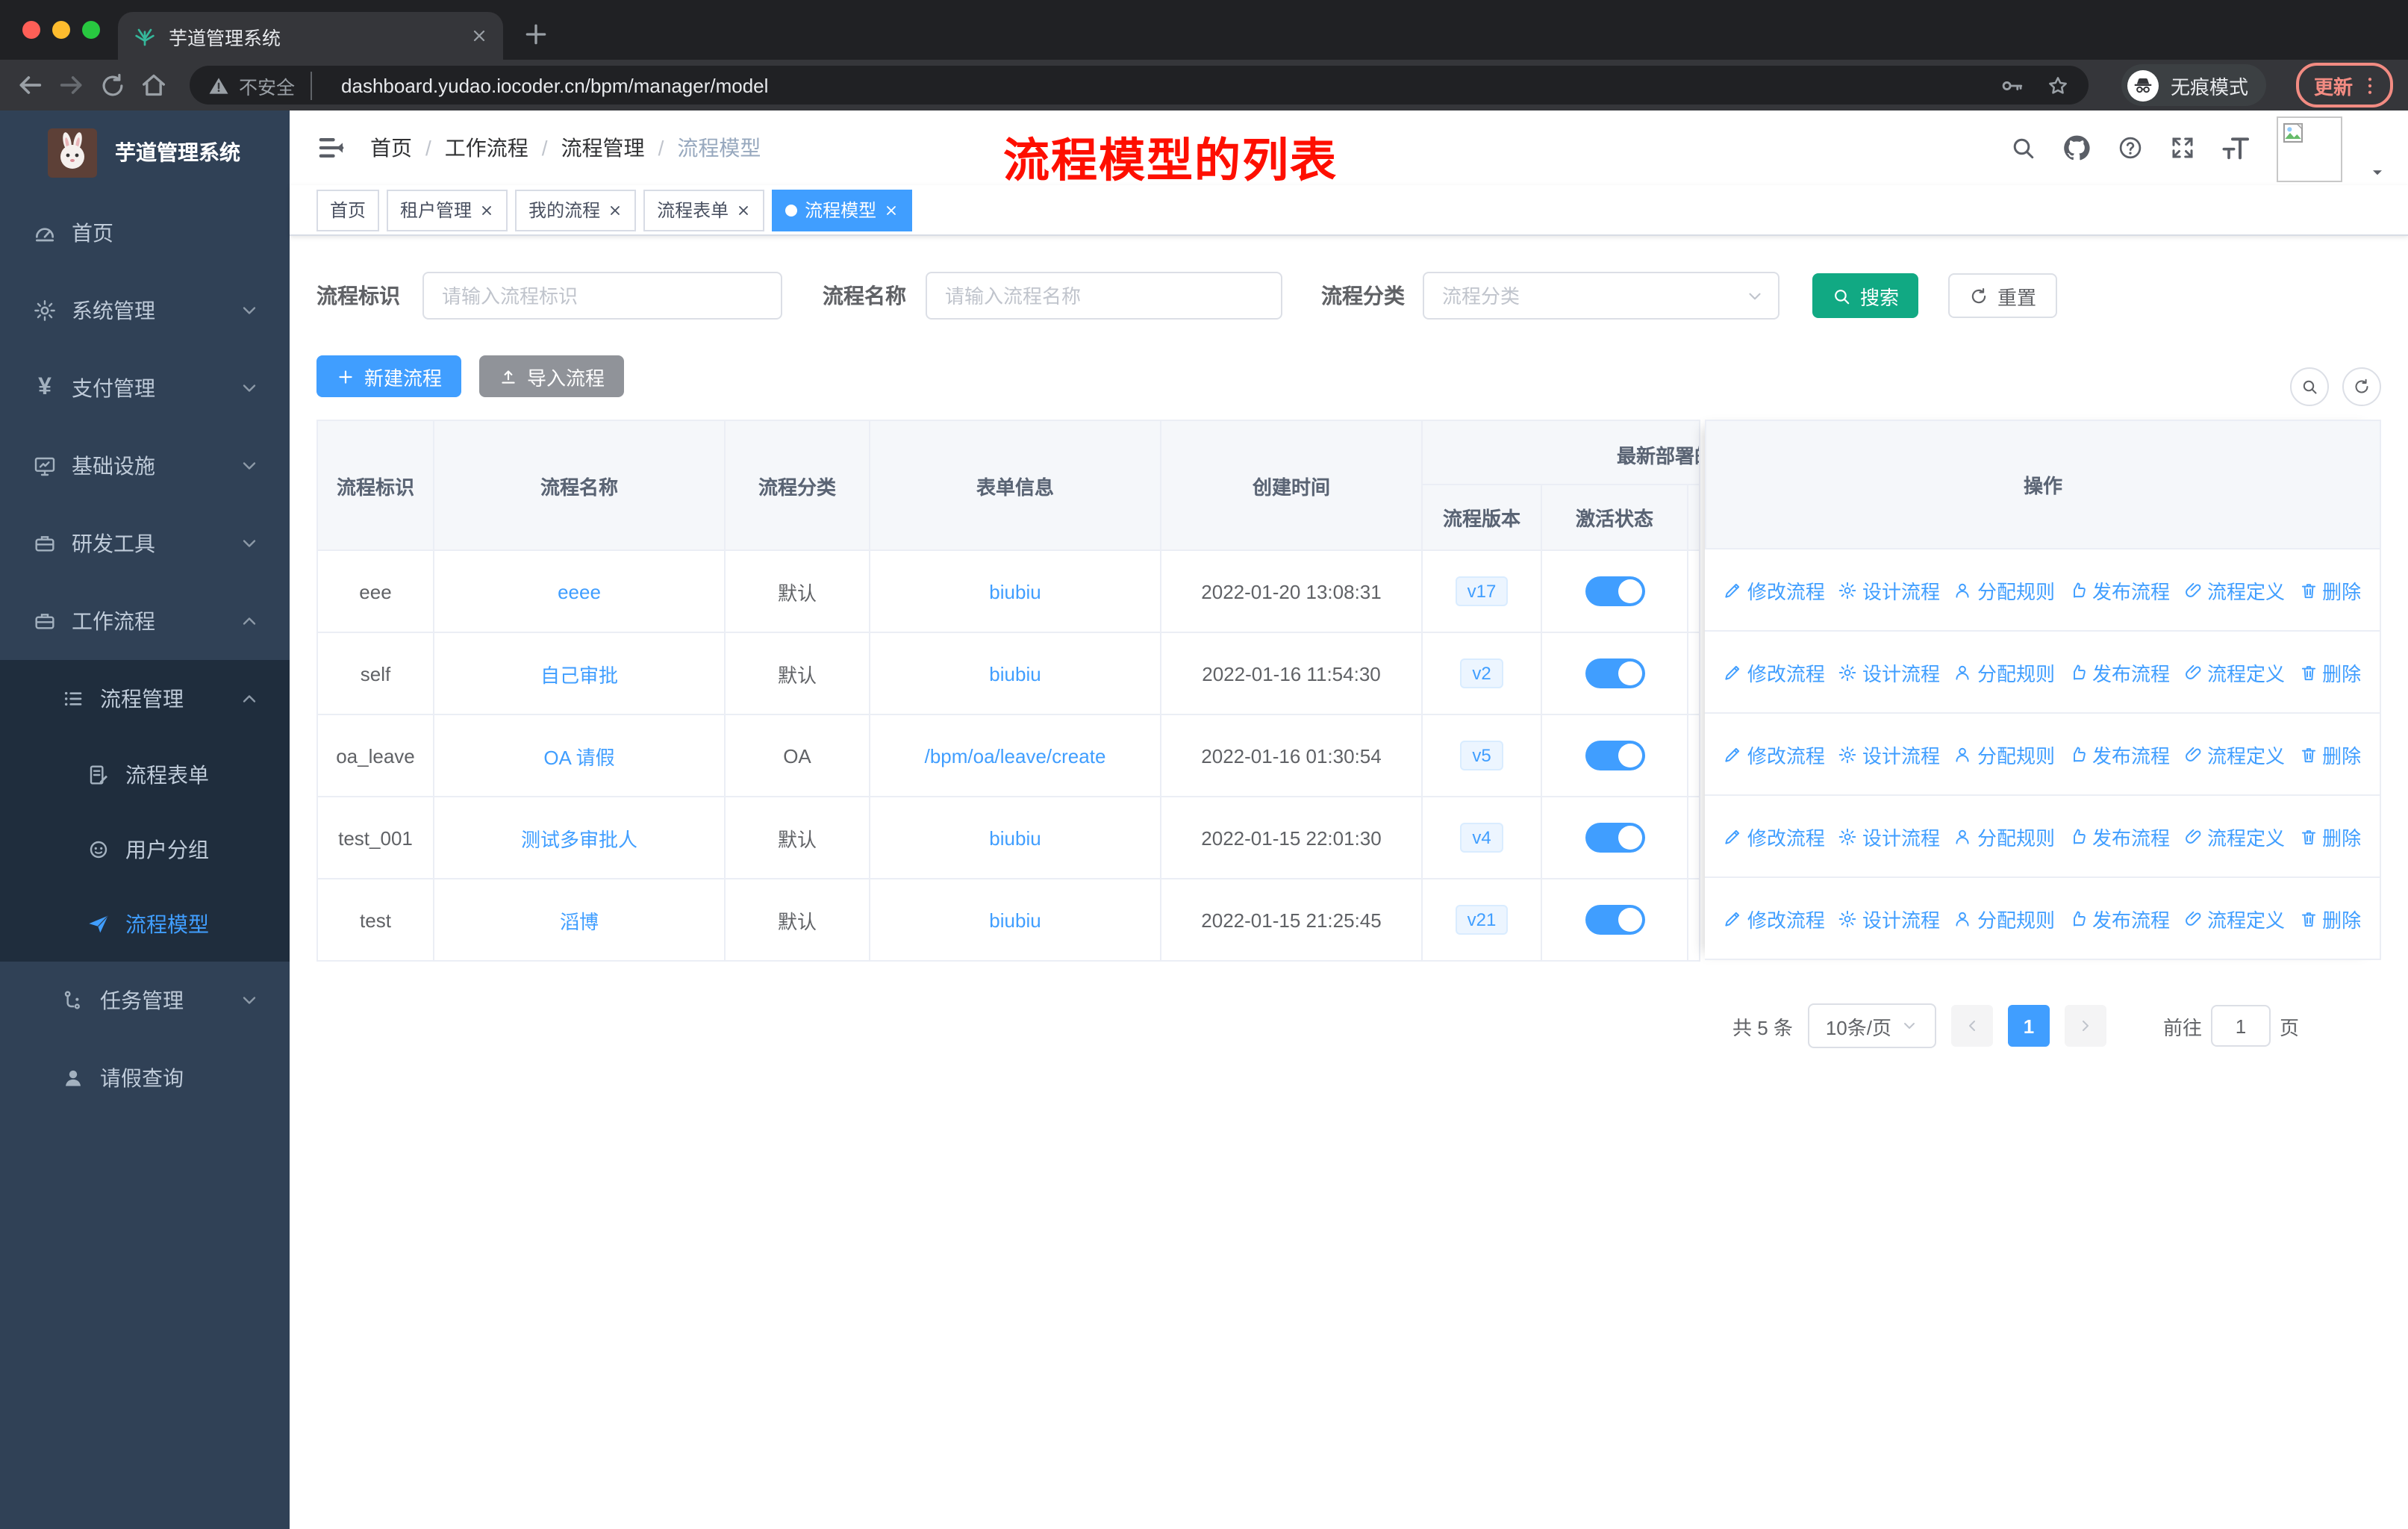  Describe the element at coordinates (579, 921) in the screenshot. I see `process-name-link: 滔博` at that location.